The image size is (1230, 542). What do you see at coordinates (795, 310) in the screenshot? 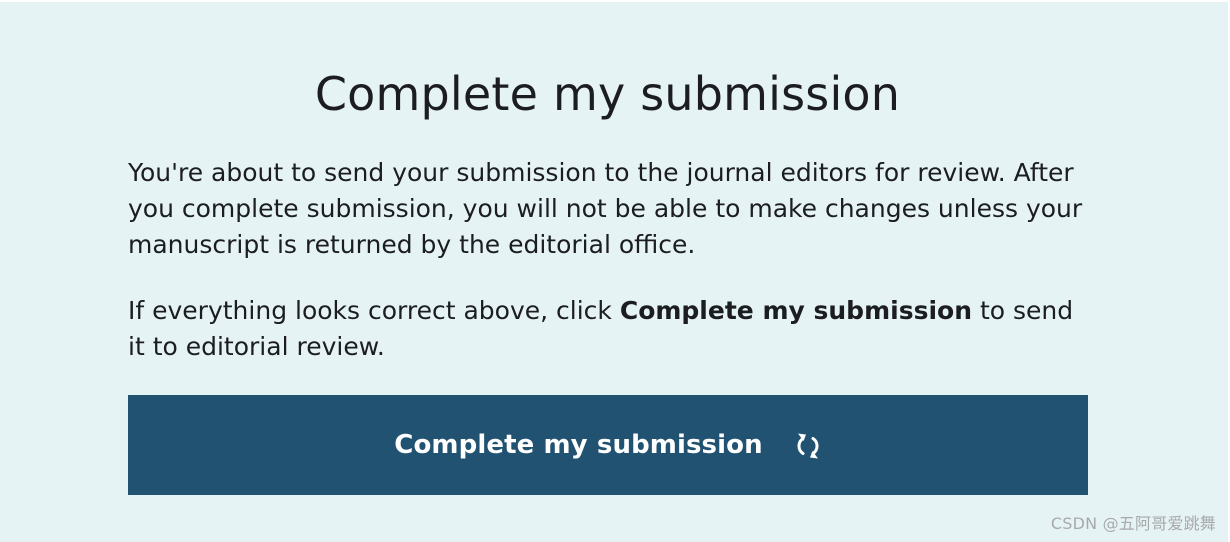
I see `instruction-bold-action: Complete my submission` at bounding box center [795, 310].